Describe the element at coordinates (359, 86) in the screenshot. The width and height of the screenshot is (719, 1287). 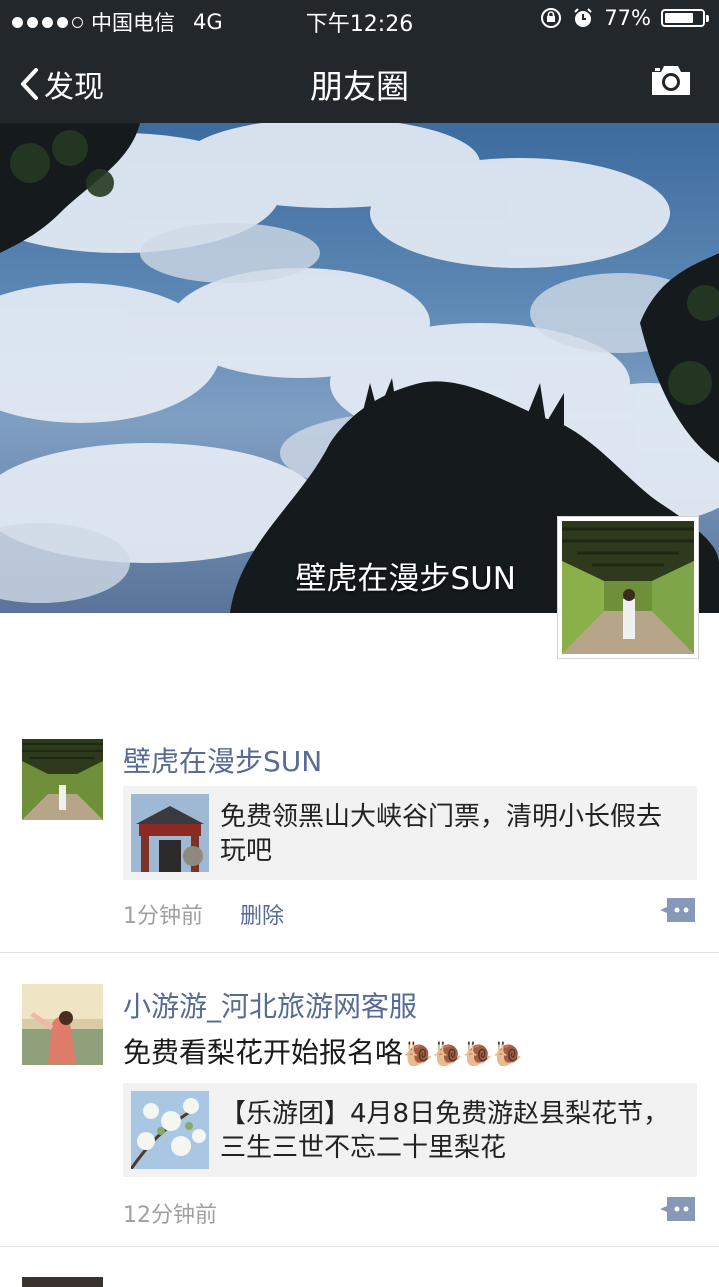
I see `page-title: 朋友圈` at that location.